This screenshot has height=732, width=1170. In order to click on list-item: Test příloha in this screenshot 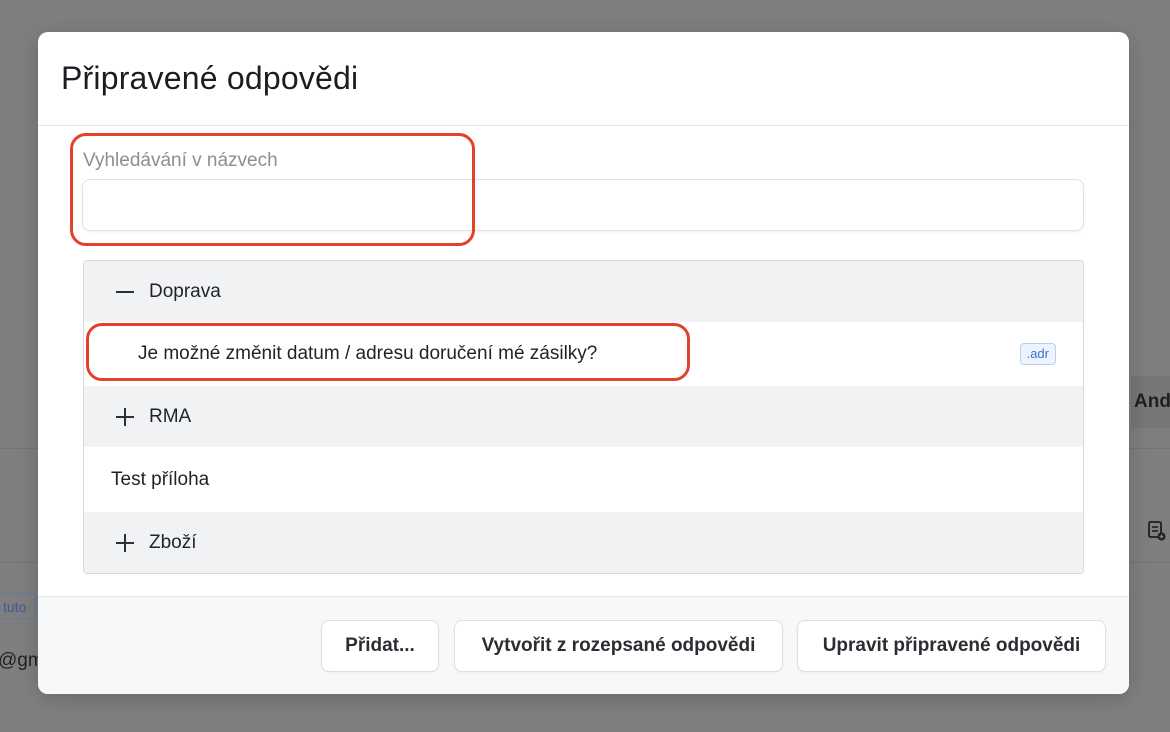, I will do `click(583, 479)`.